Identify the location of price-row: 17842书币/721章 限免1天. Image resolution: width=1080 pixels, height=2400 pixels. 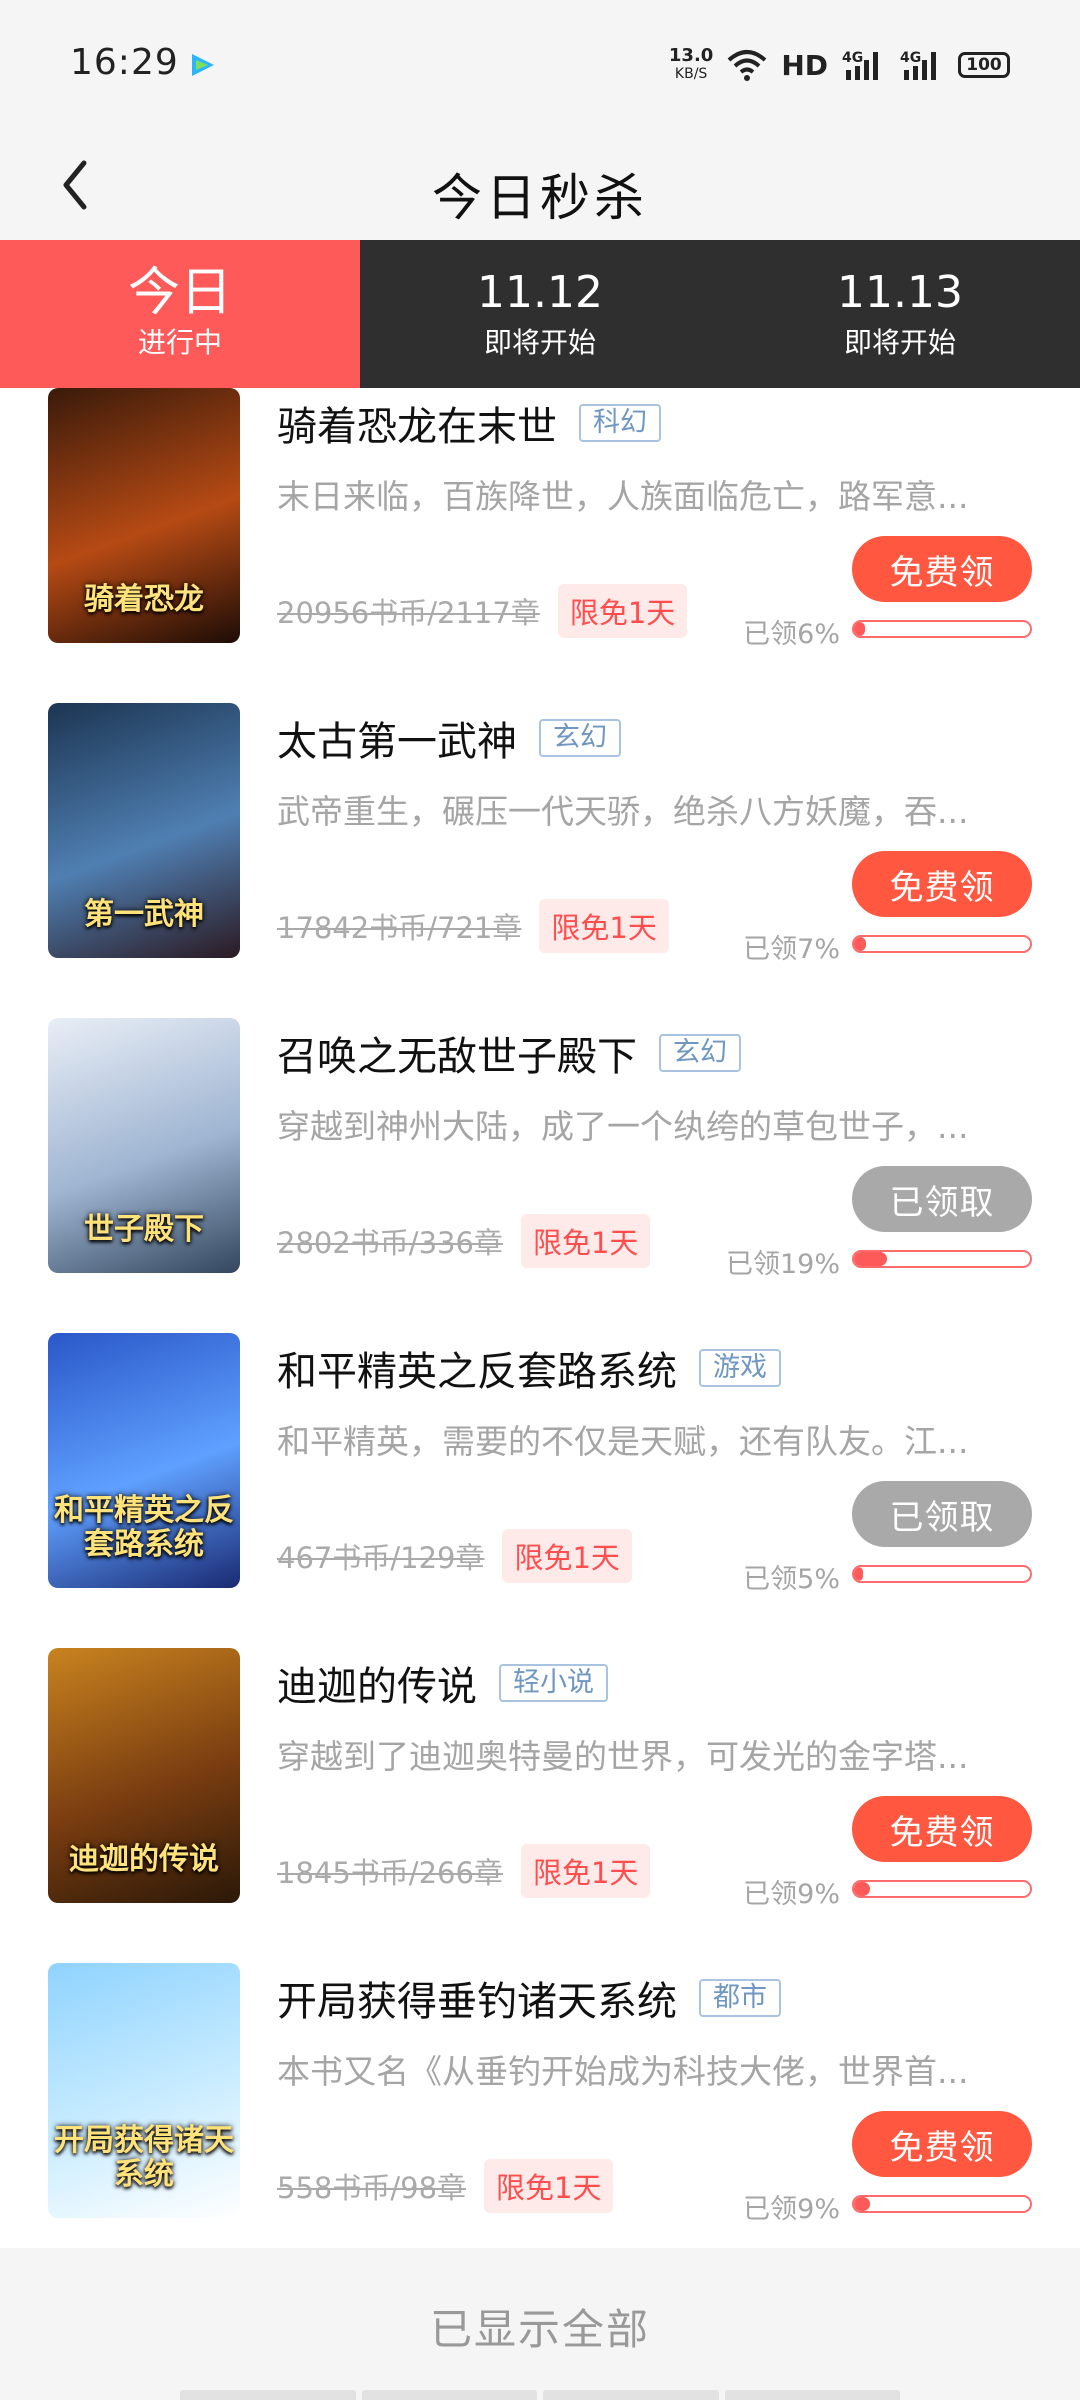
(473, 926).